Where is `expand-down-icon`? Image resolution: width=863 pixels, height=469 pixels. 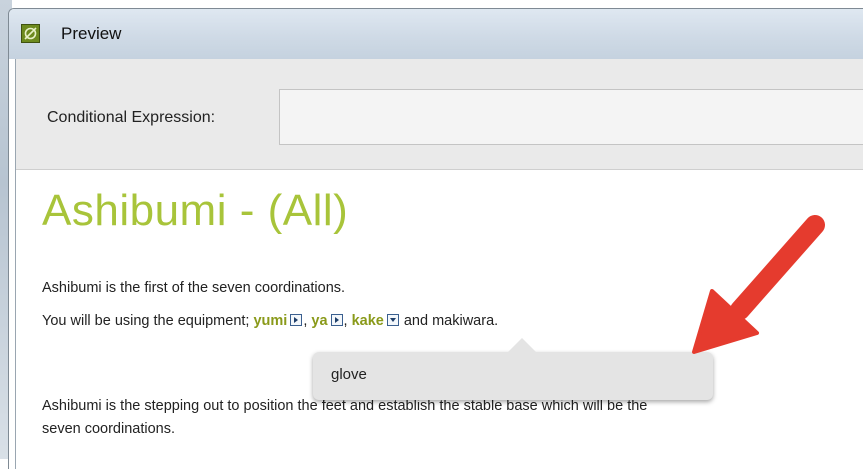
expand-down-icon is located at coordinates (392, 320).